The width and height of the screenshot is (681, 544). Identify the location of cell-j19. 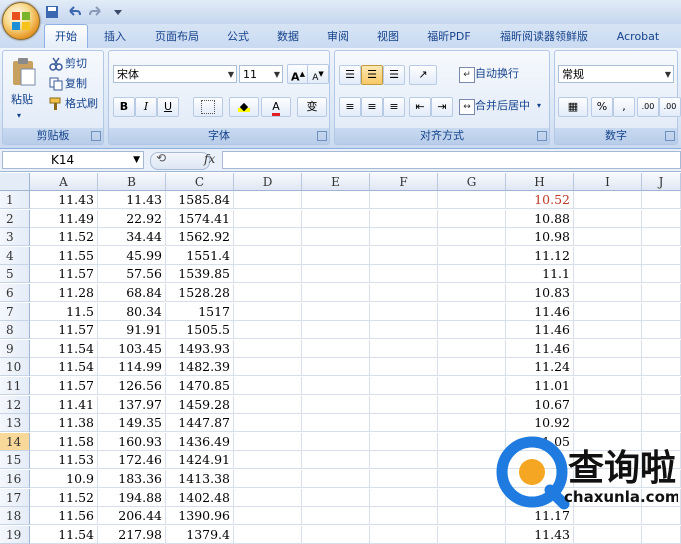
(661, 535).